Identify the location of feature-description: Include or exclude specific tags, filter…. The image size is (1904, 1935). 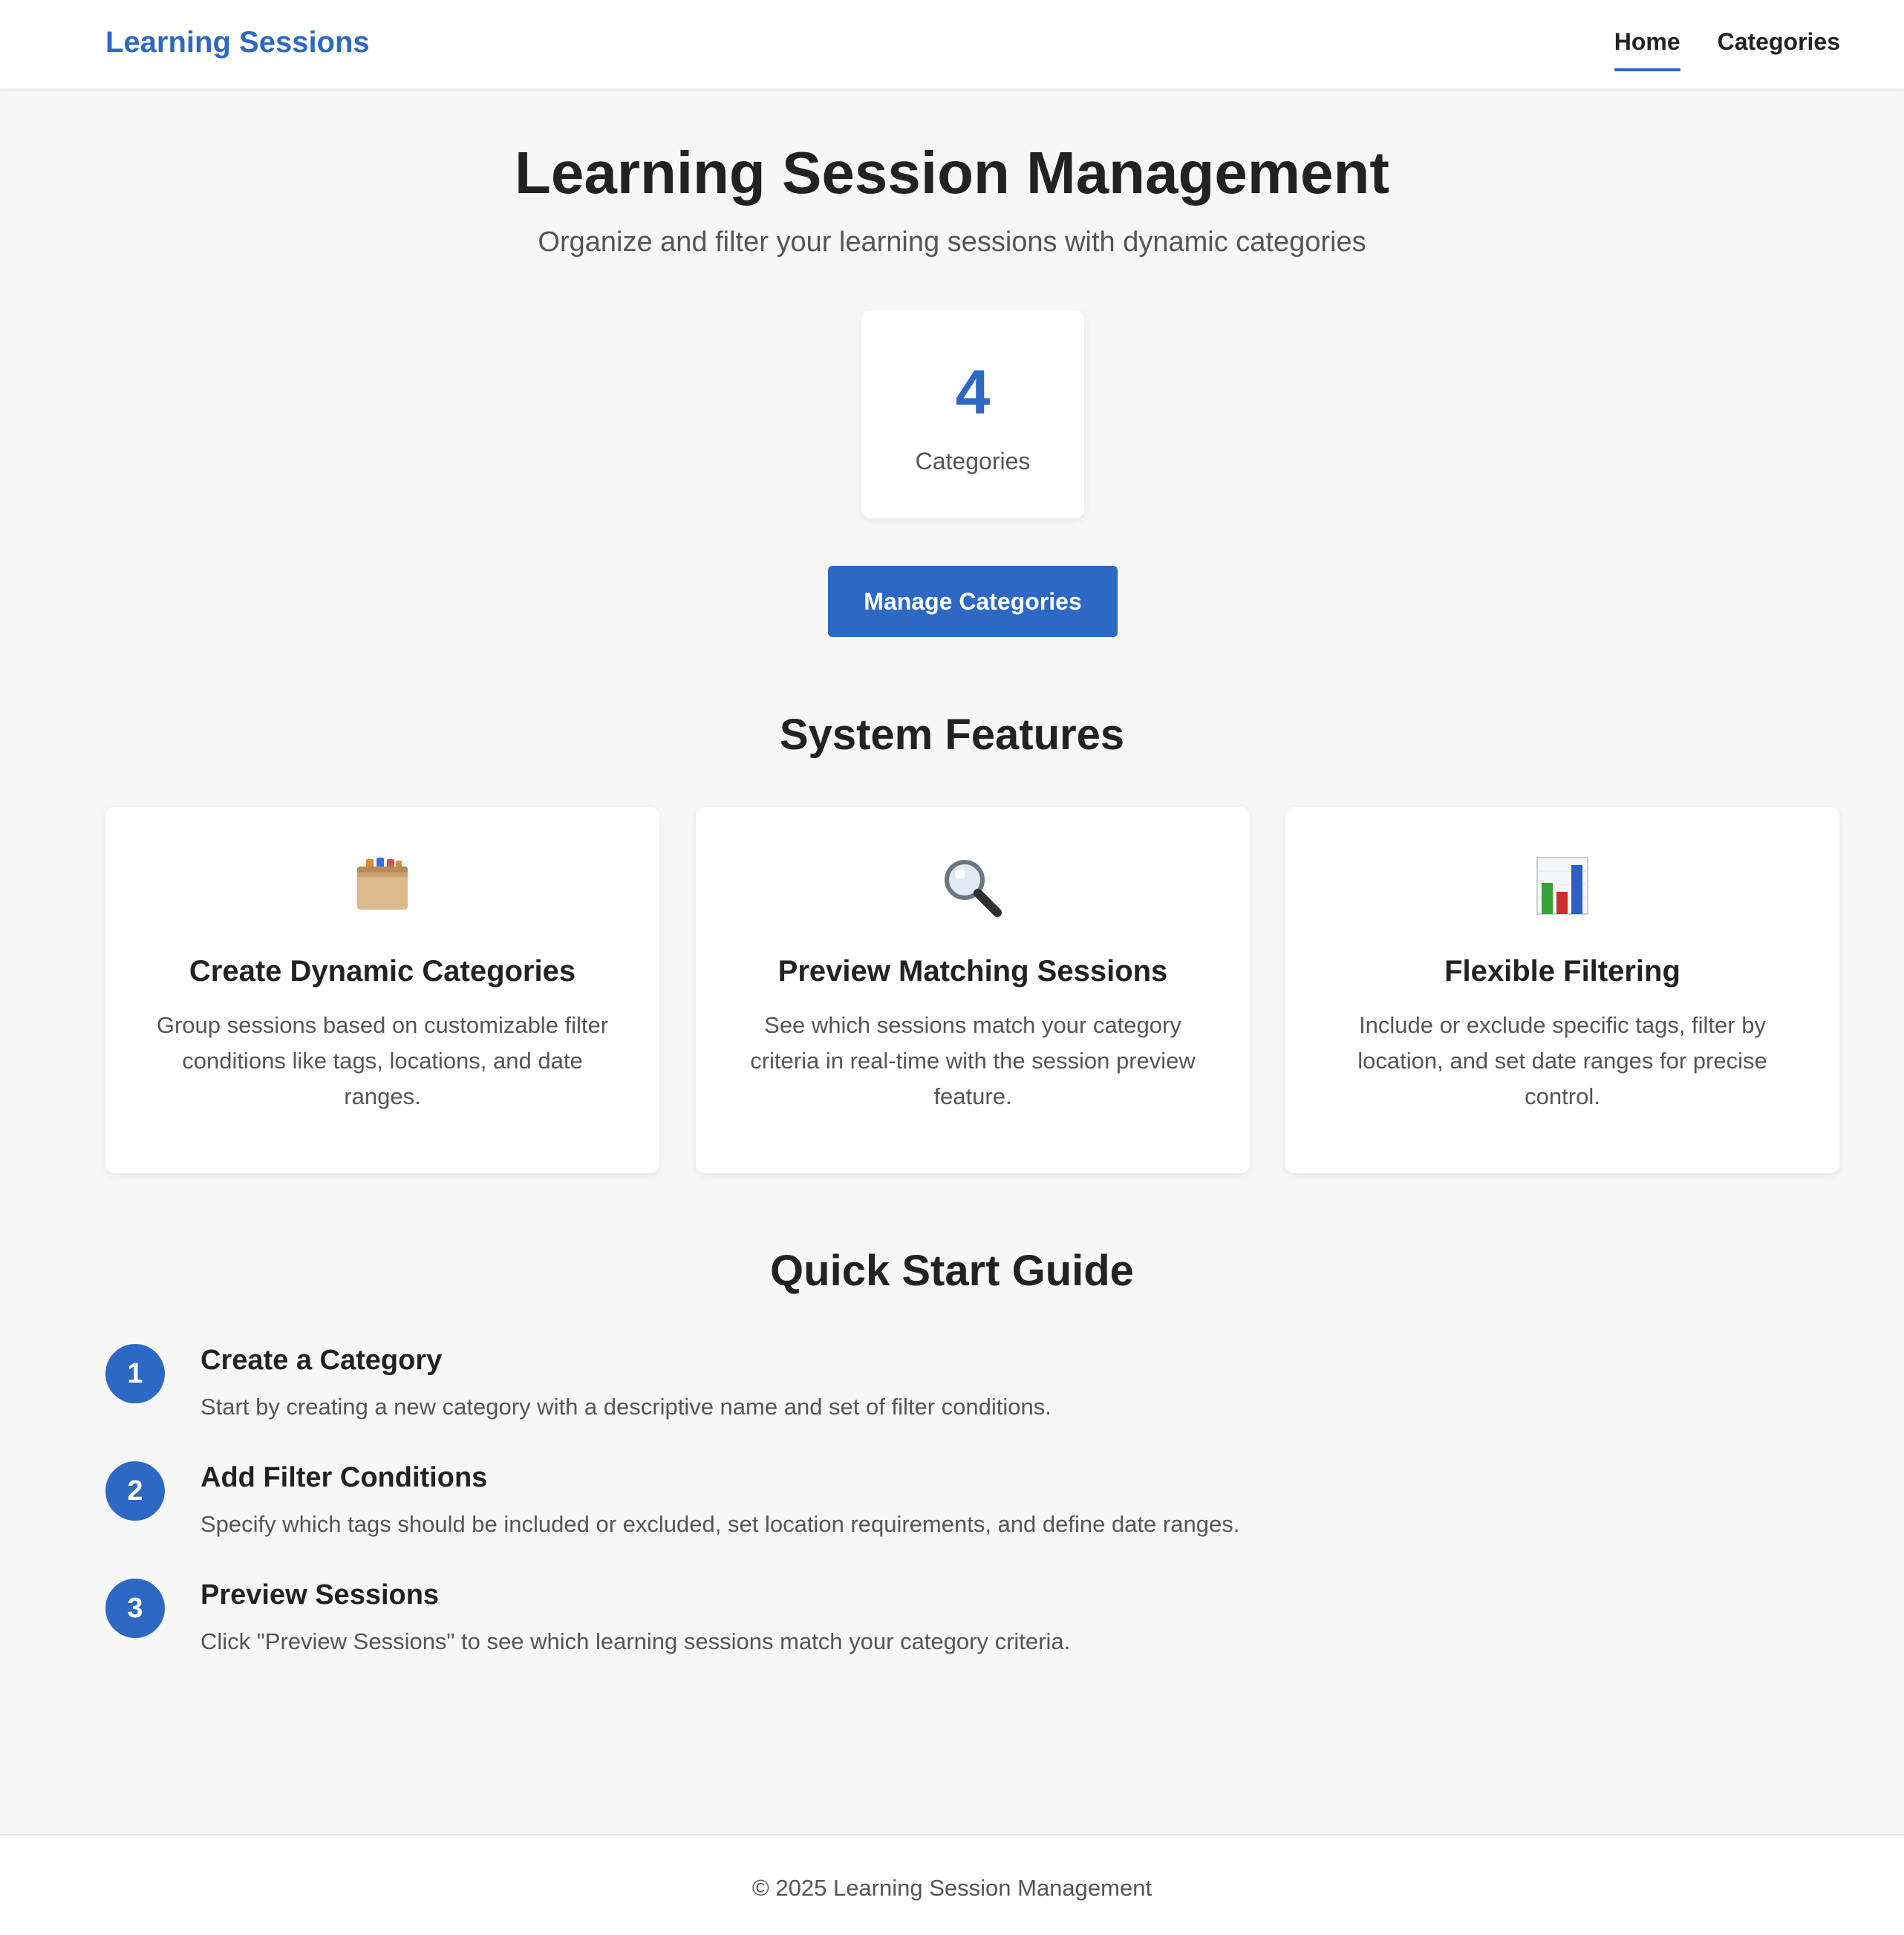
(1562, 1060).